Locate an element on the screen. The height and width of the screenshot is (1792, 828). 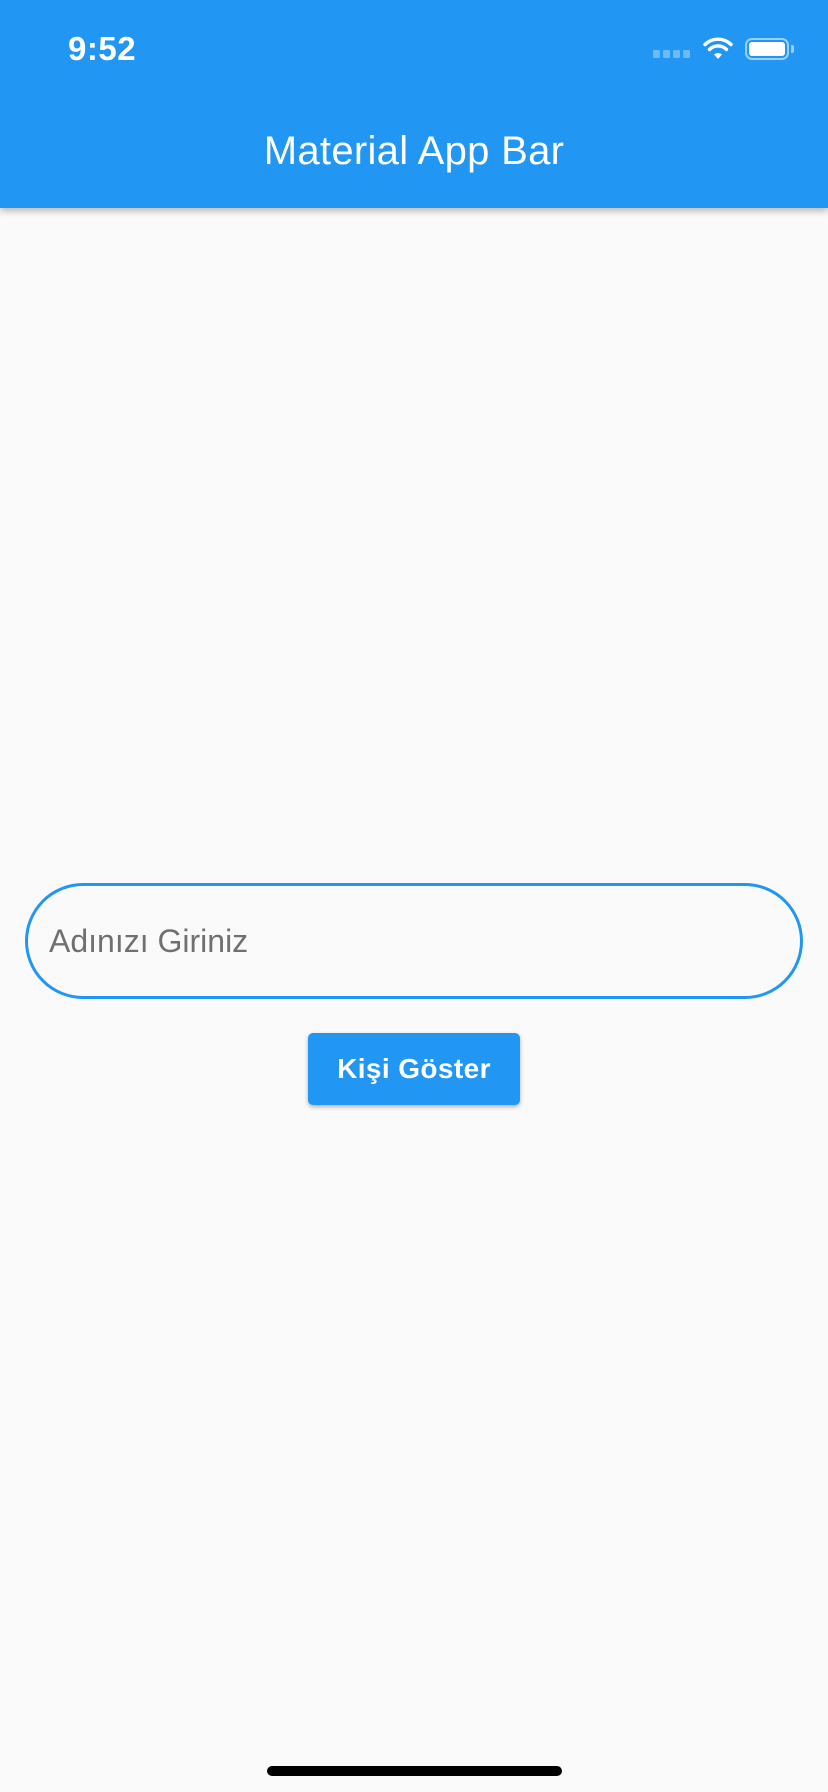
home-indicator is located at coordinates (414, 1771).